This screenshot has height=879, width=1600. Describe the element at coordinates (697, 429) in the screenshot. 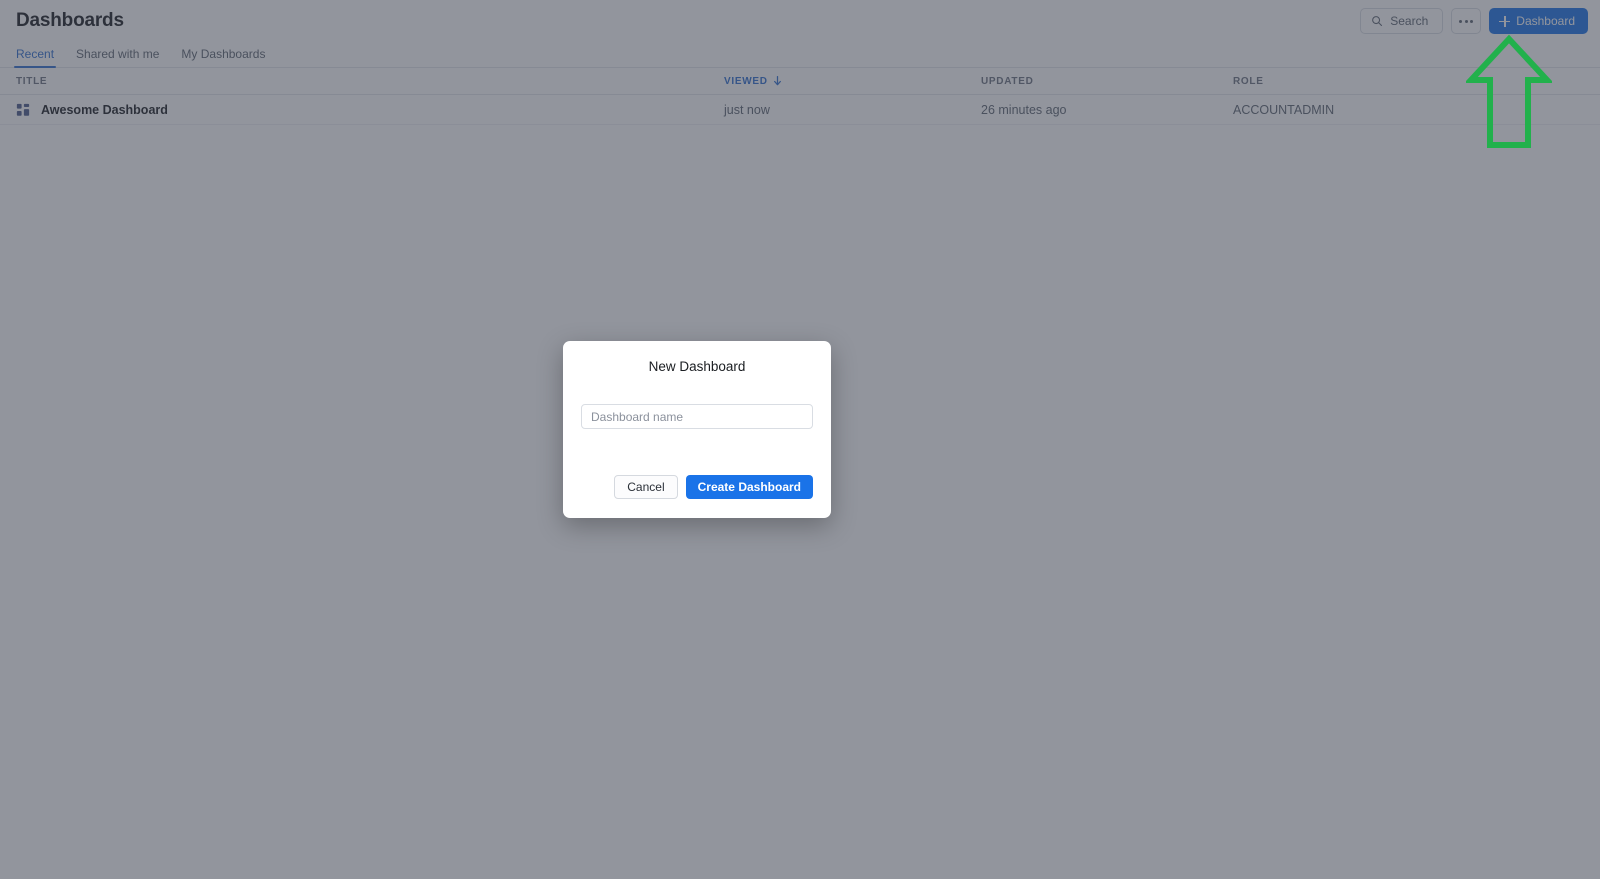

I see `new-dashboard-modal: New Dashboard Cancel Create Dashboard` at that location.